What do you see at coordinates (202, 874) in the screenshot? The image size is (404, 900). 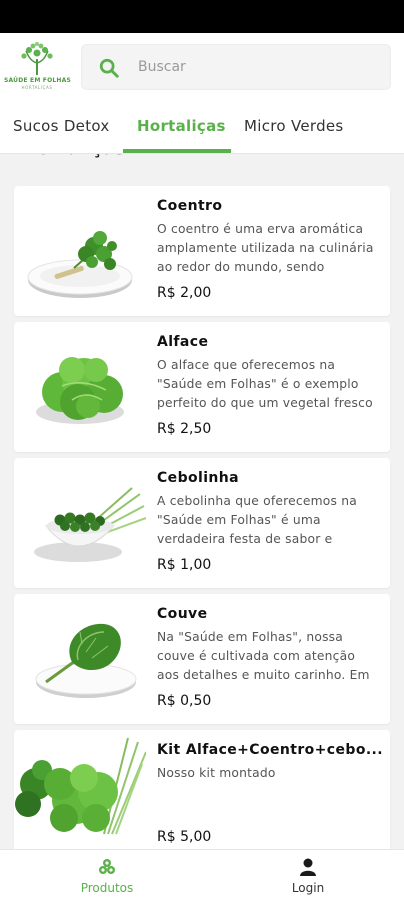 I see `bottom-navigation: Produtos Login` at bounding box center [202, 874].